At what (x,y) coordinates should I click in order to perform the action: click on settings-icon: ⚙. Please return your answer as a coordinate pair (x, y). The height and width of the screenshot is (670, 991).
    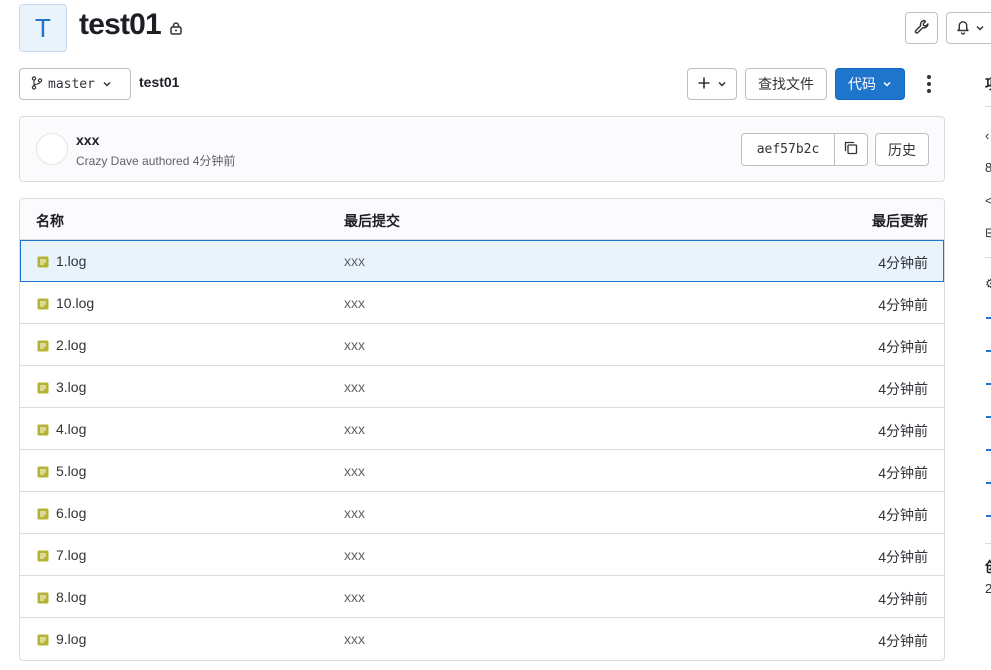
    Looking at the image, I should click on (988, 284).